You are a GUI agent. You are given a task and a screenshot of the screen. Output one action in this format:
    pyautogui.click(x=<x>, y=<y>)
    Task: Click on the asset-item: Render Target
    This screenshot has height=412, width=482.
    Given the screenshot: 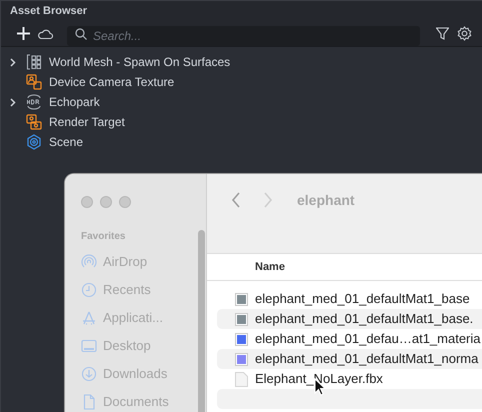 What is the action you would take?
    pyautogui.click(x=87, y=122)
    